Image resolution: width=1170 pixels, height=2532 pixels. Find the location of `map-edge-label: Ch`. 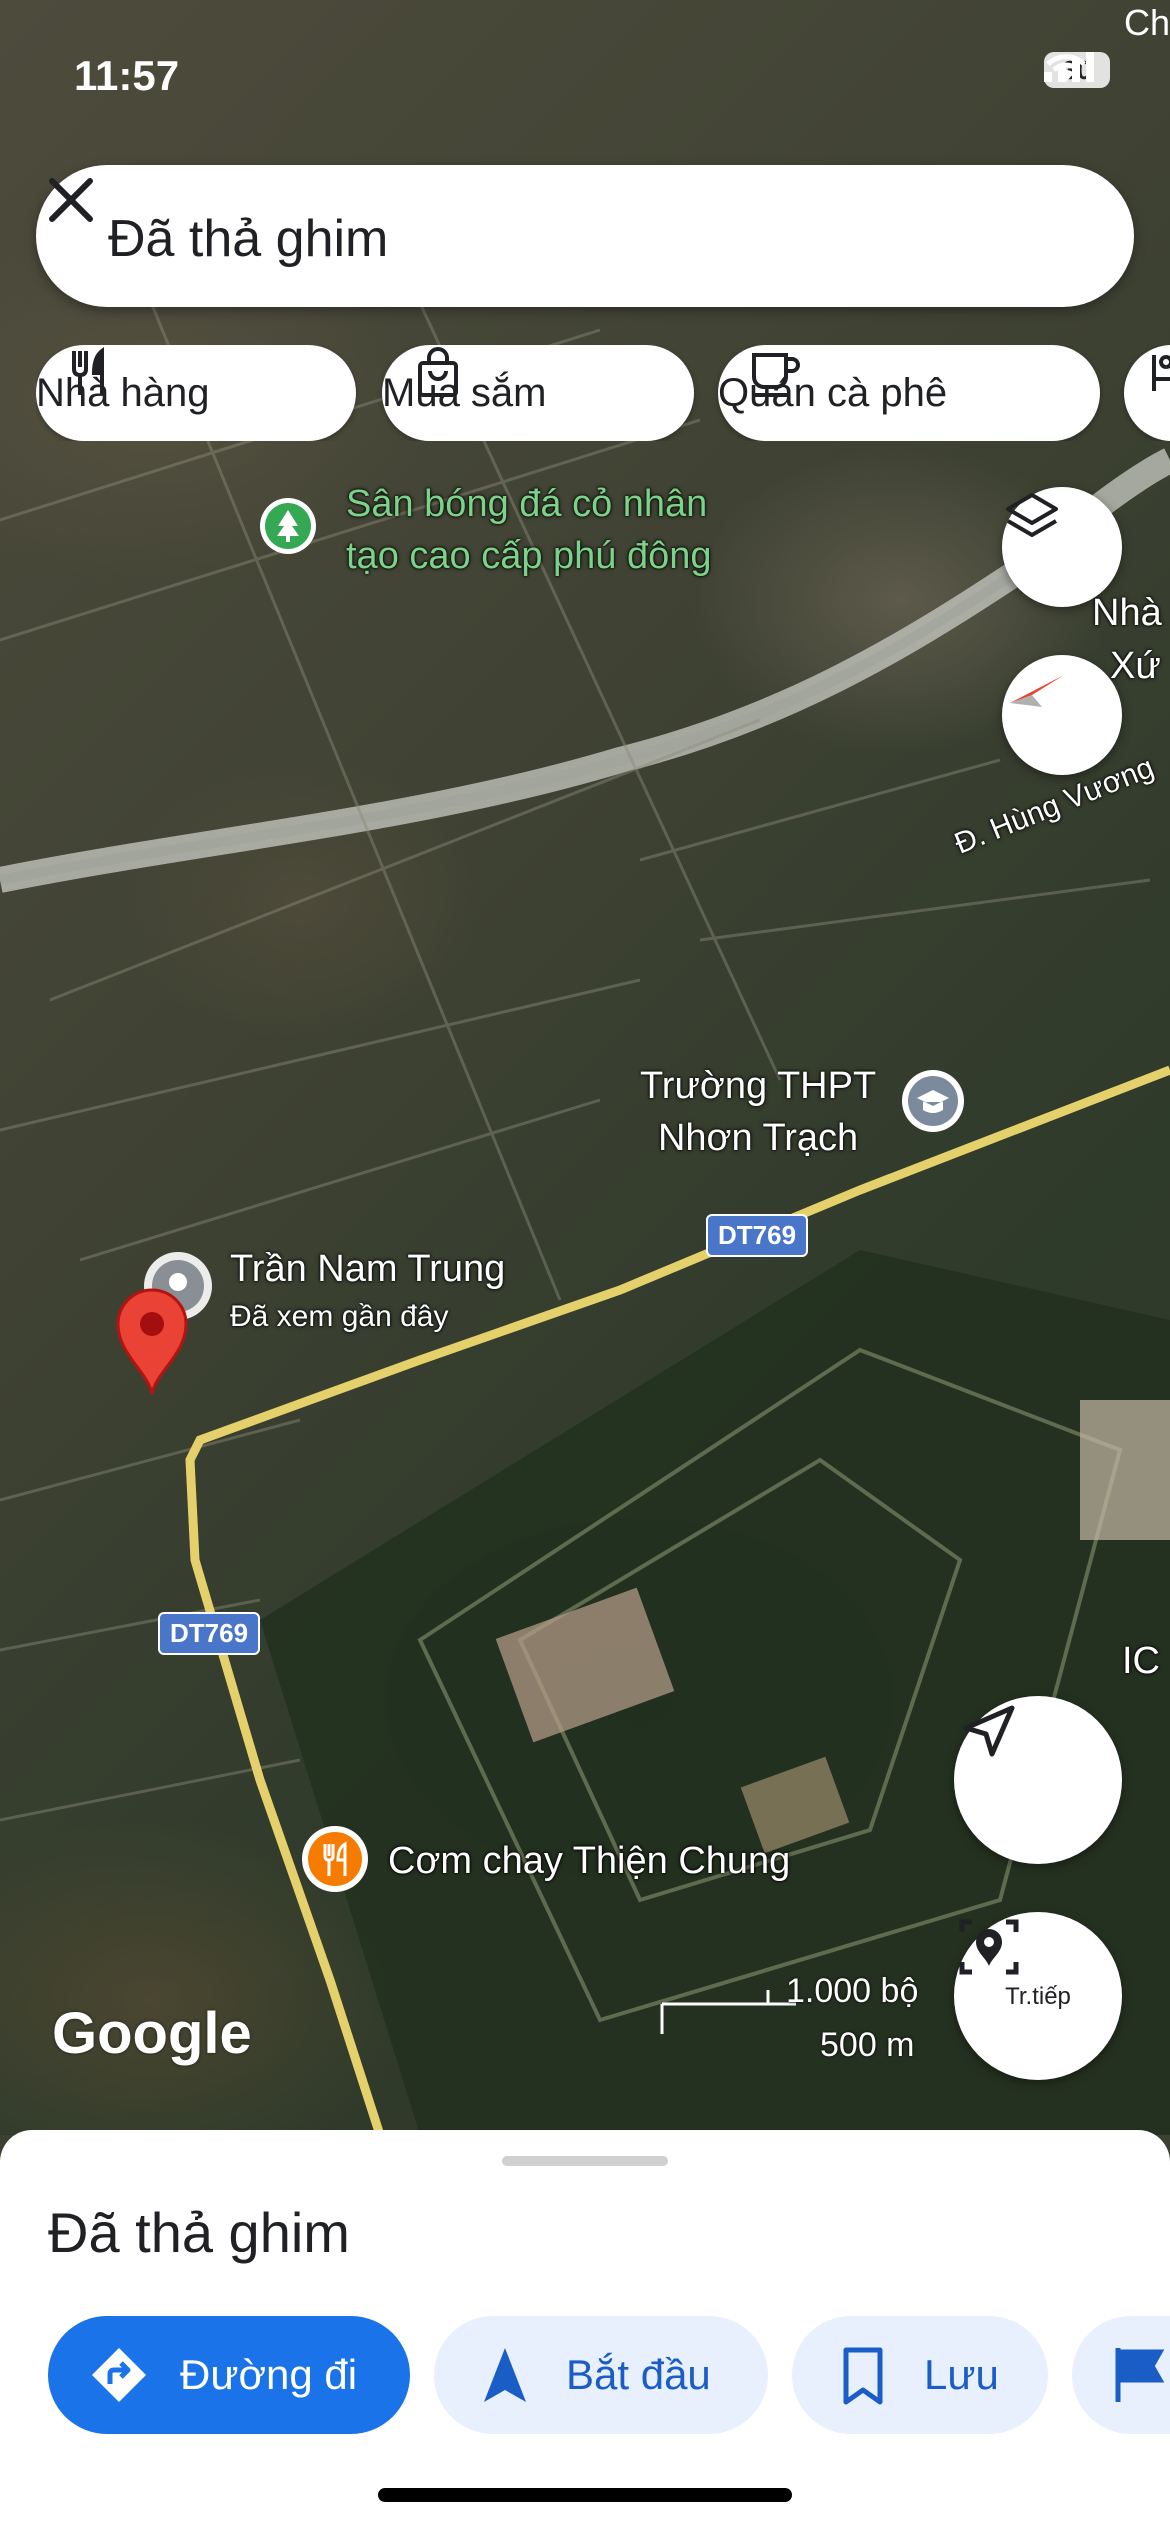

map-edge-label: Ch is located at coordinates (1146, 22).